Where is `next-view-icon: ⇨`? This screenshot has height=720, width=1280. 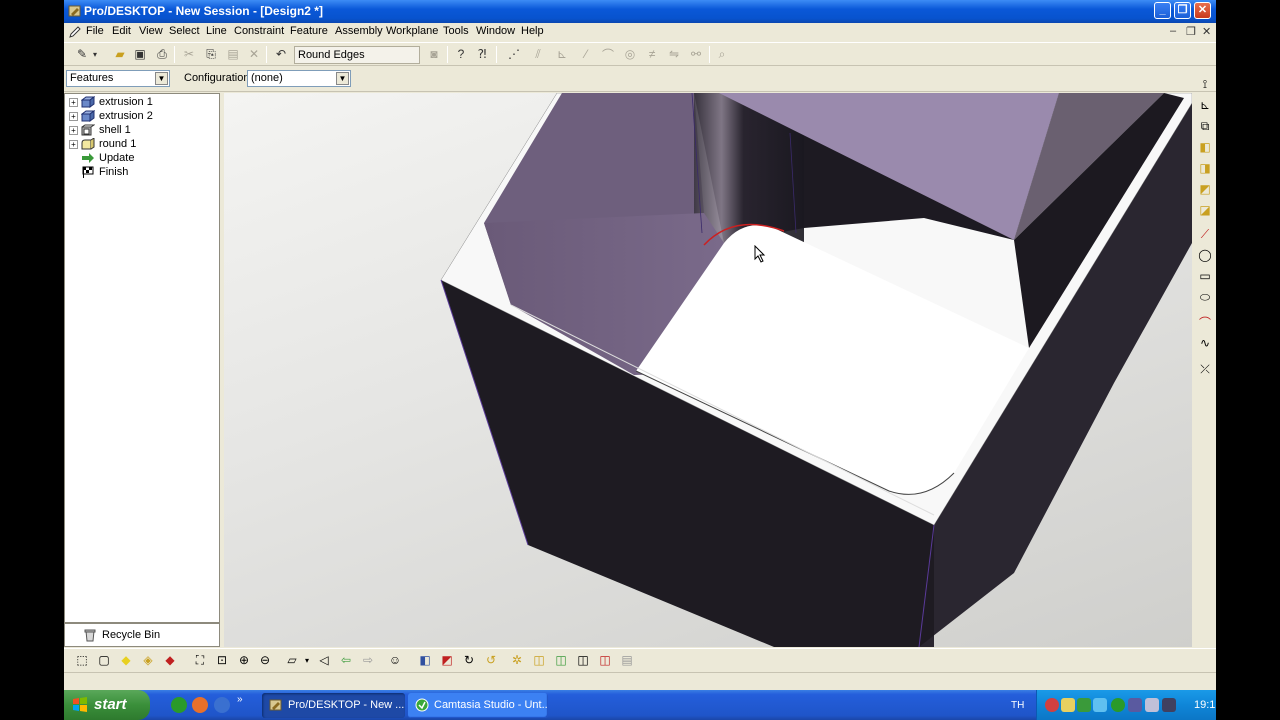 next-view-icon: ⇨ is located at coordinates (368, 660).